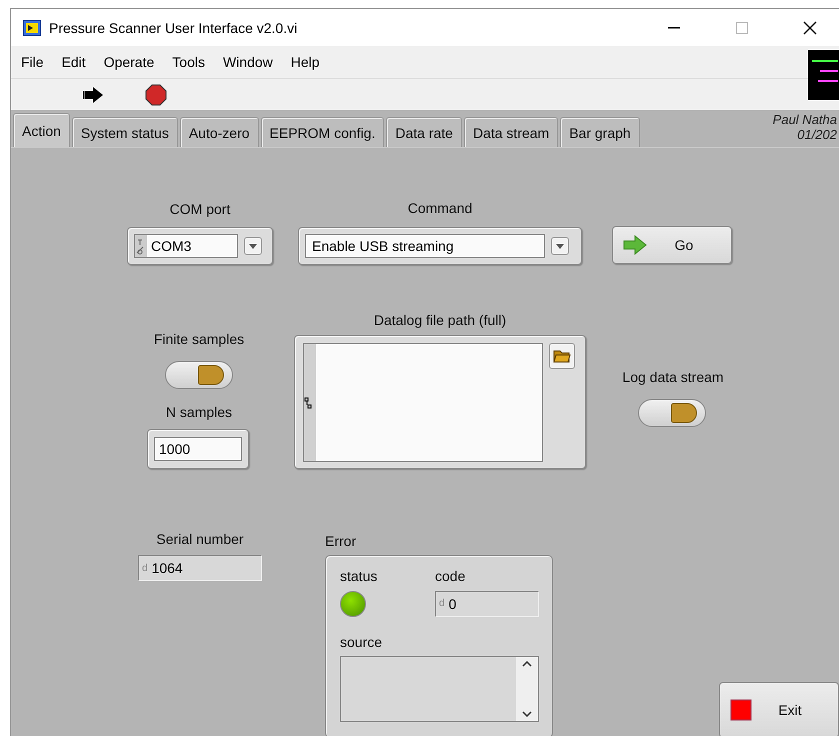 The width and height of the screenshot is (839, 736). Describe the element at coordinates (31, 62) in the screenshot. I see `menu-item: File` at that location.